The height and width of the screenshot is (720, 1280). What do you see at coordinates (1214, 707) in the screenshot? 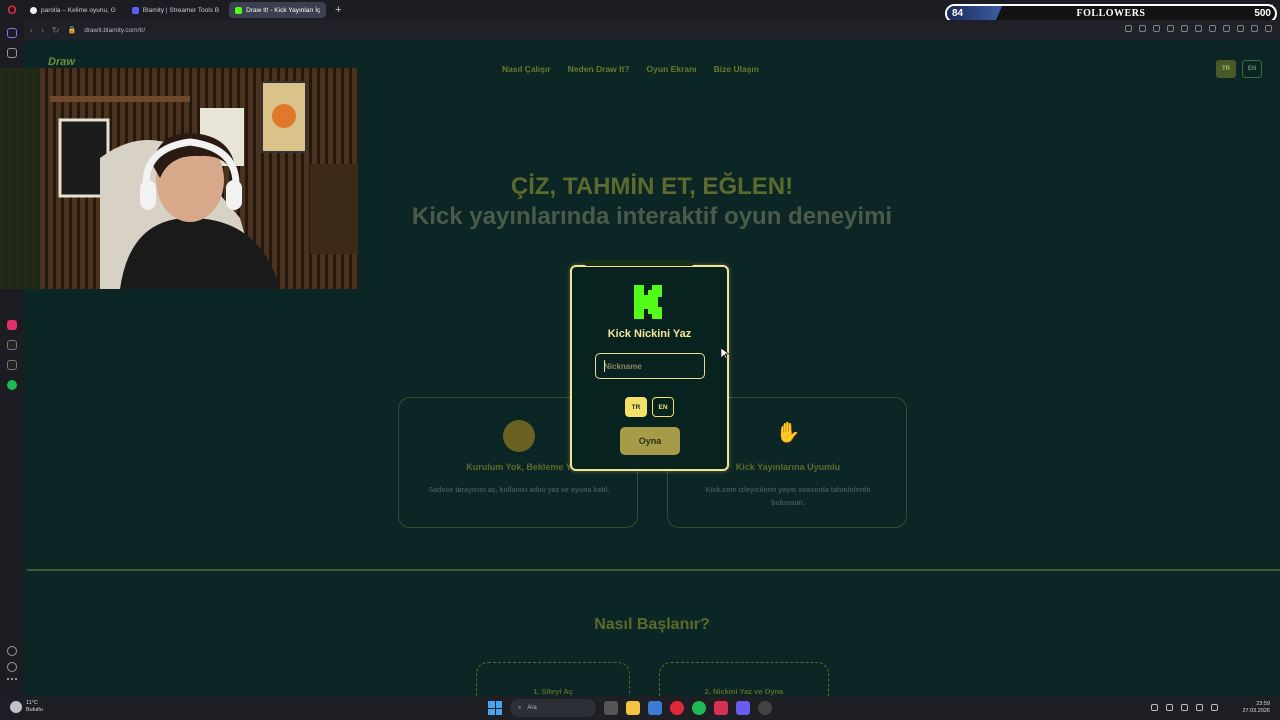
I see `volume-icon` at bounding box center [1214, 707].